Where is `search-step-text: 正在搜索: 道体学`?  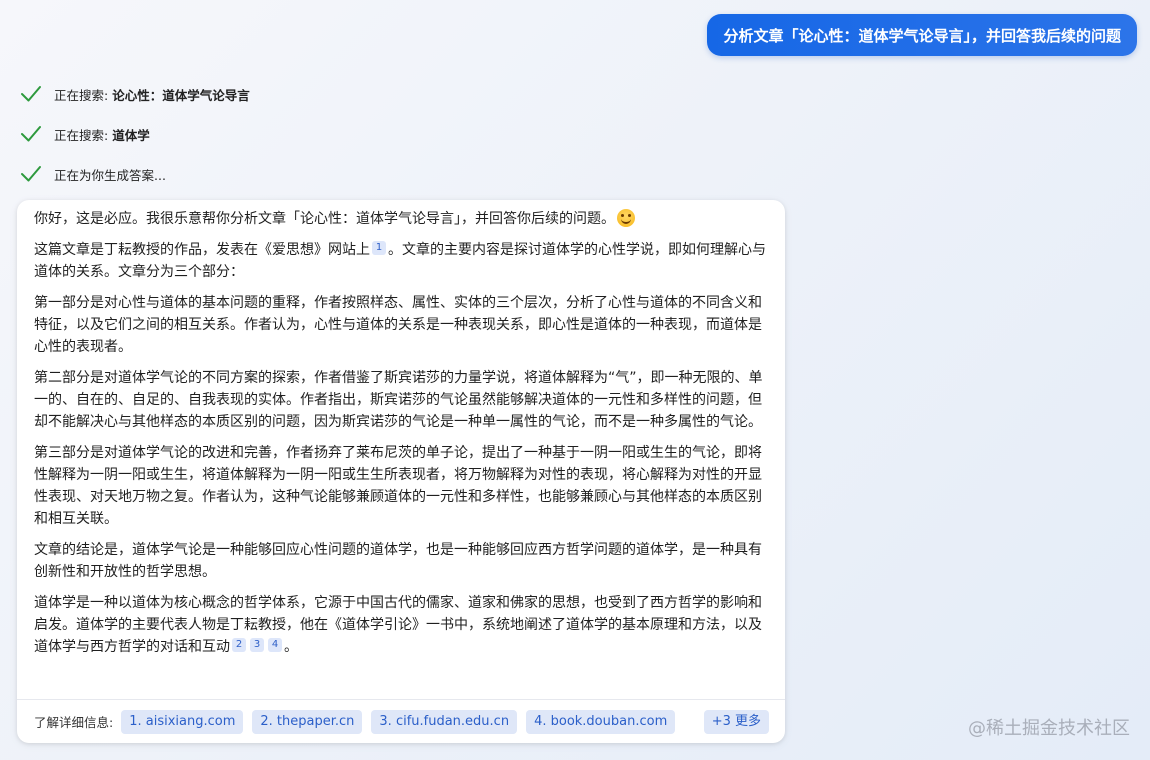 search-step-text: 正在搜索: 道体学 is located at coordinates (102, 135).